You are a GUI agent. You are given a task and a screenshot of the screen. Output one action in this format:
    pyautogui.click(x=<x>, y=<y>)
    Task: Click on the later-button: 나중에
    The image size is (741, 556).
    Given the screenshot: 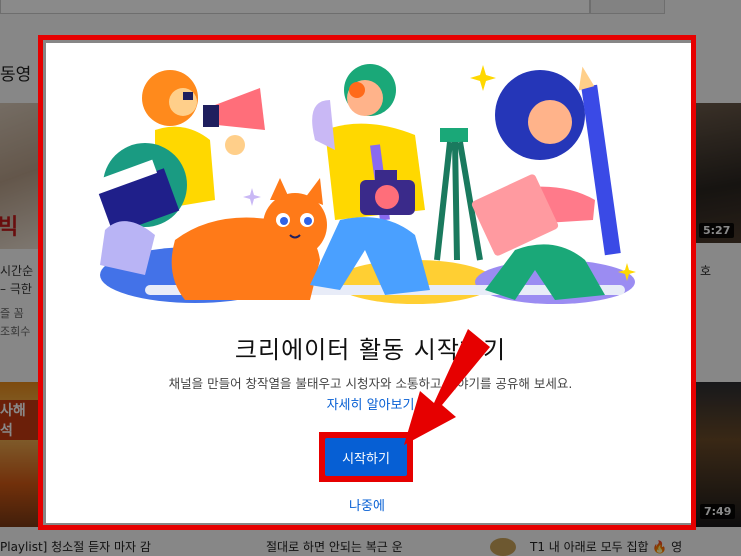 What is the action you would take?
    pyautogui.click(x=367, y=504)
    